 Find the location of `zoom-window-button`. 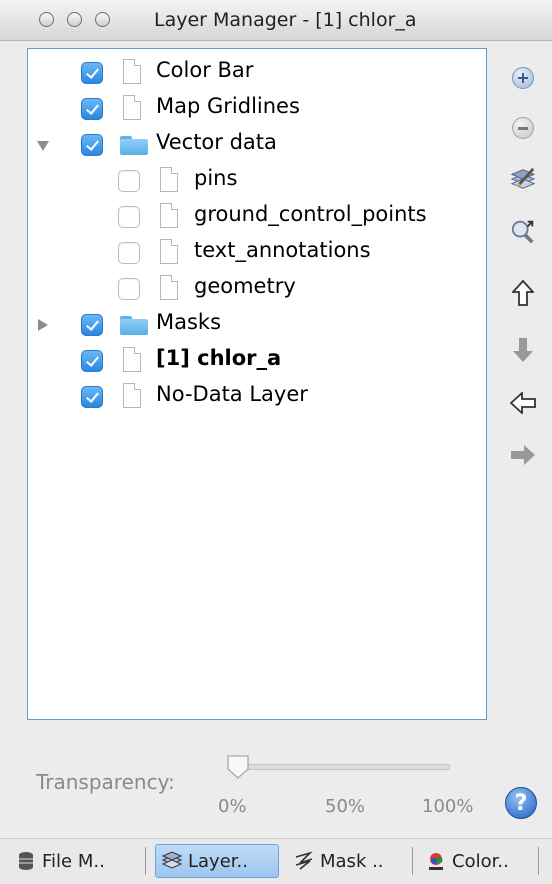

zoom-window-button is located at coordinates (102, 19).